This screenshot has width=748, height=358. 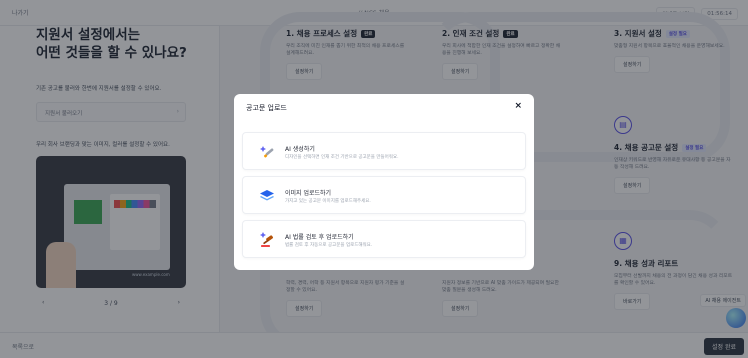 I want to click on ai-sparkle-pen-icon, so click(x=267, y=152).